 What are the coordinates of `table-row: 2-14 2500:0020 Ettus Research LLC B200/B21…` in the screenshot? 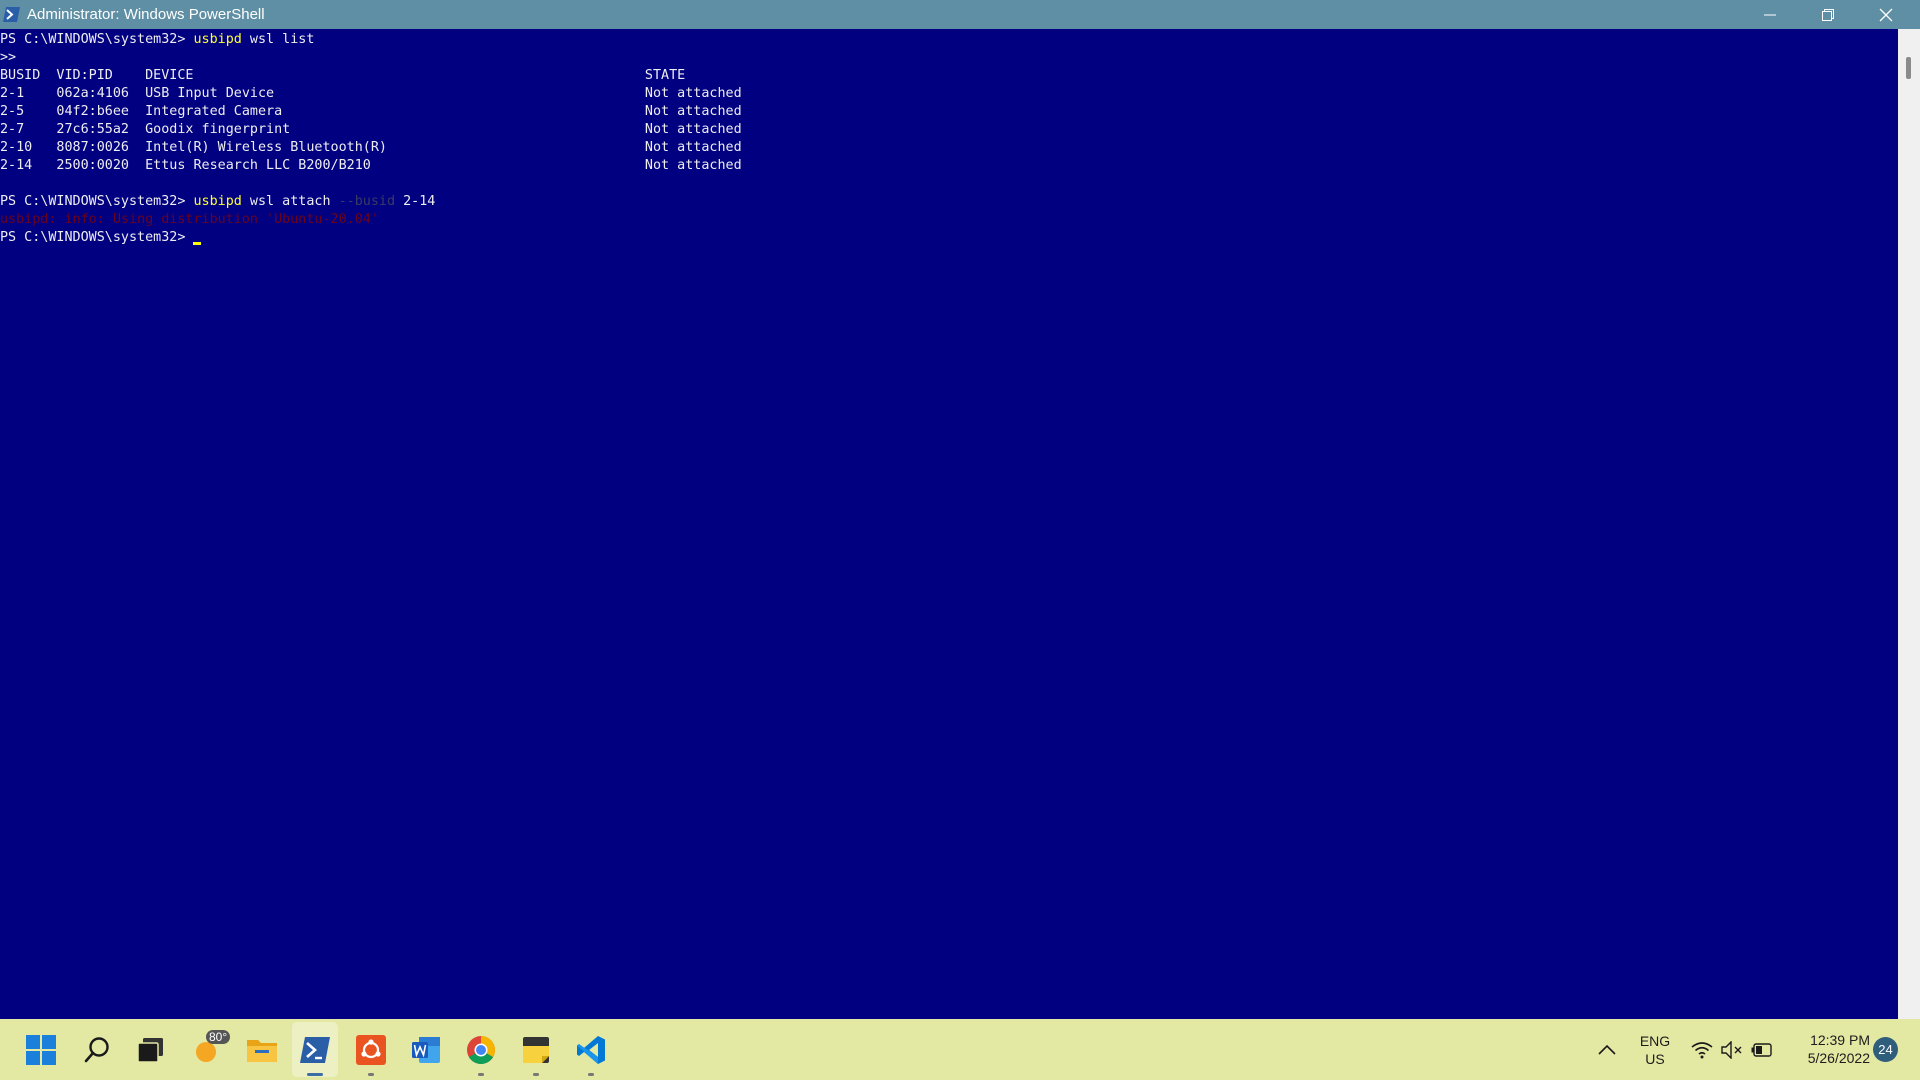 It's located at (371, 165).